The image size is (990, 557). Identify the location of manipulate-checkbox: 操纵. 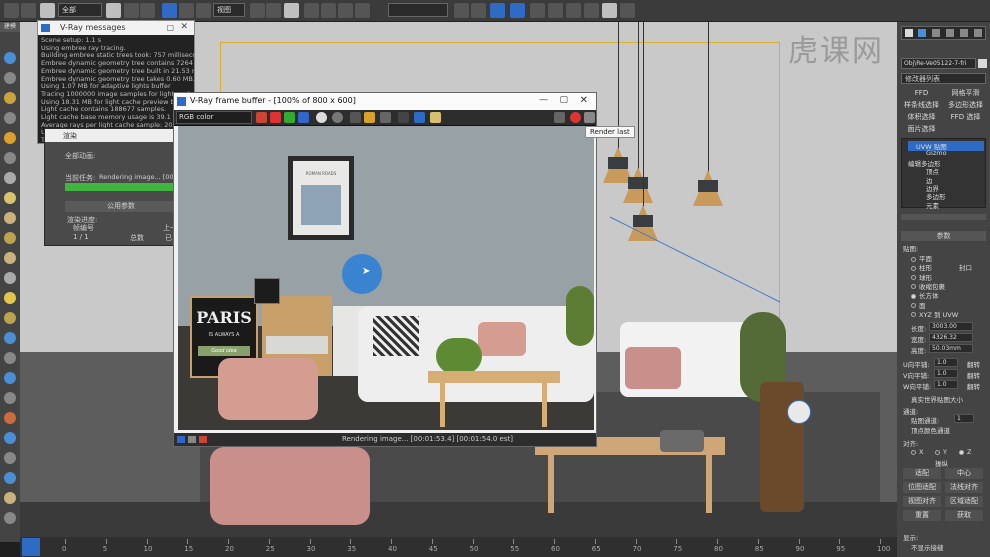
(941, 463).